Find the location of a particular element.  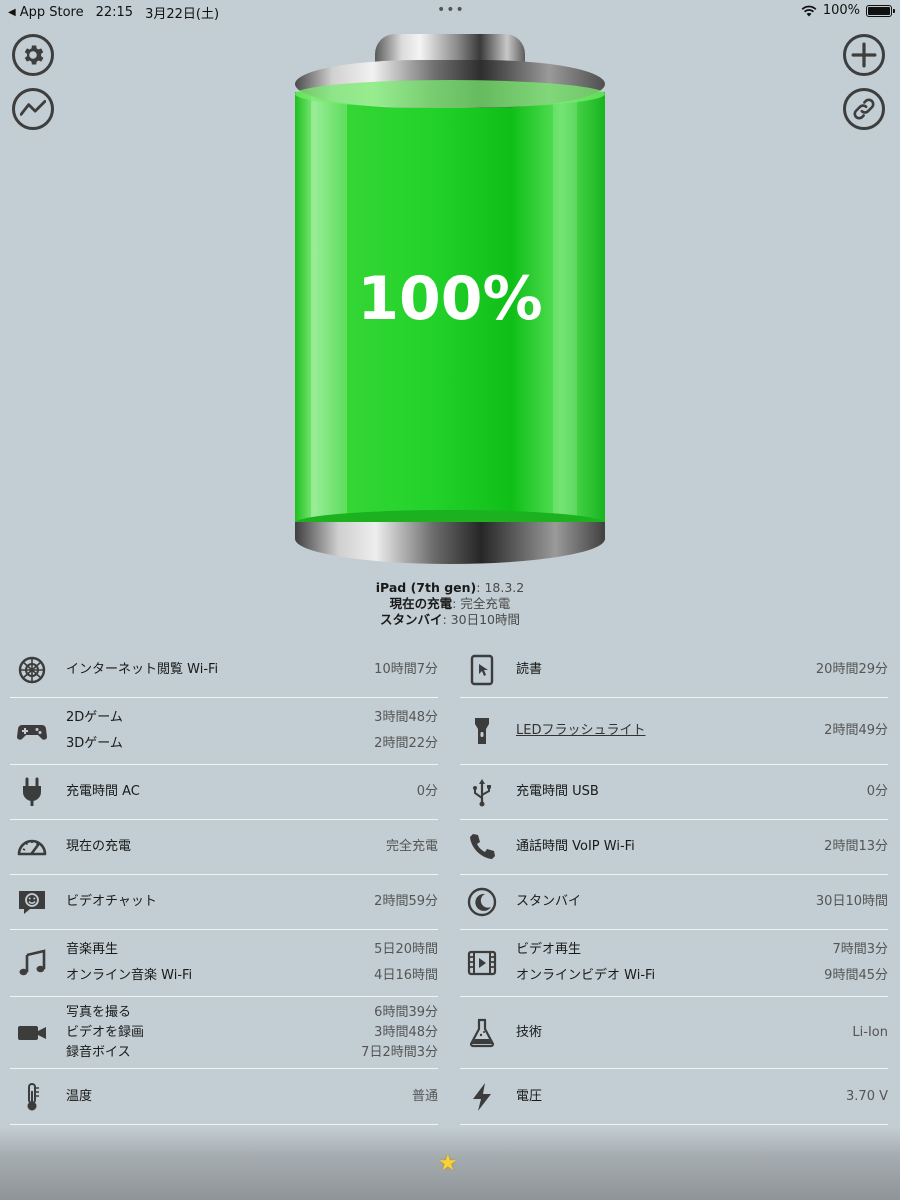

wifi-icon is located at coordinates (809, 10).